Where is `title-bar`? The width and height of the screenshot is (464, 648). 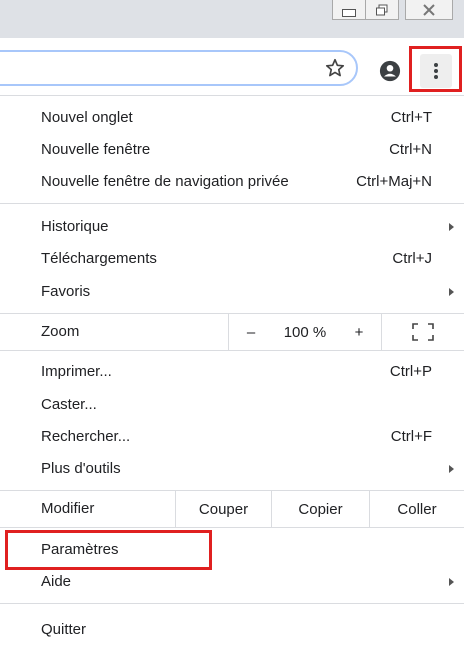
title-bar is located at coordinates (232, 19).